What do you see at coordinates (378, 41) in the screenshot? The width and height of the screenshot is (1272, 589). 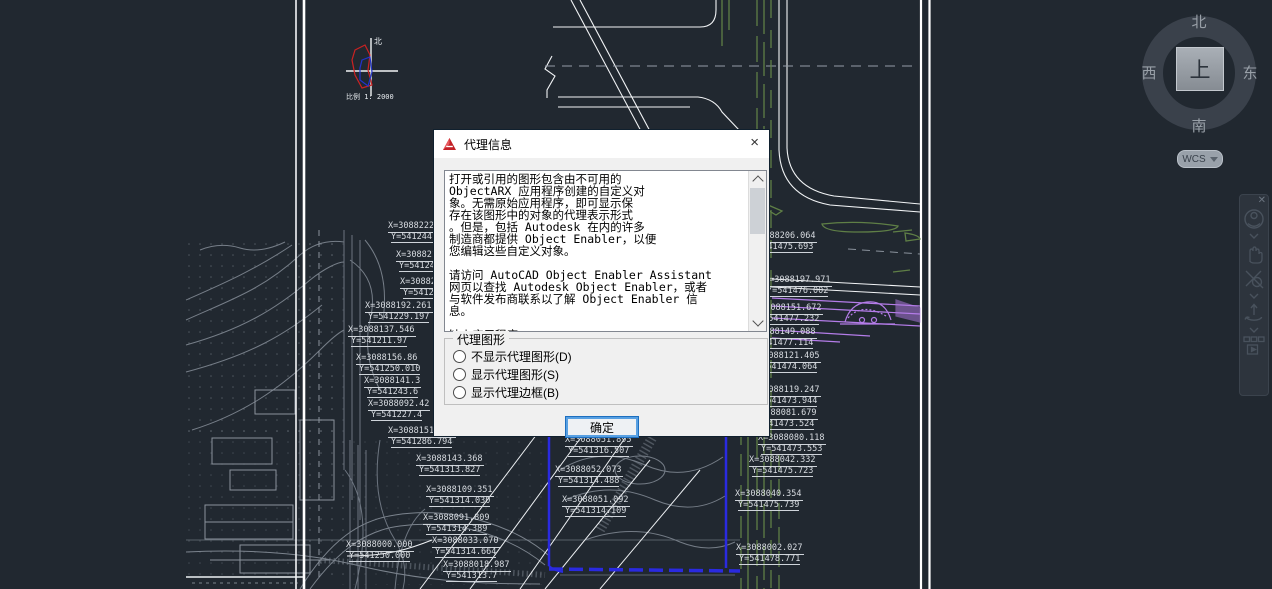 I see `compass-north-label: 北` at bounding box center [378, 41].